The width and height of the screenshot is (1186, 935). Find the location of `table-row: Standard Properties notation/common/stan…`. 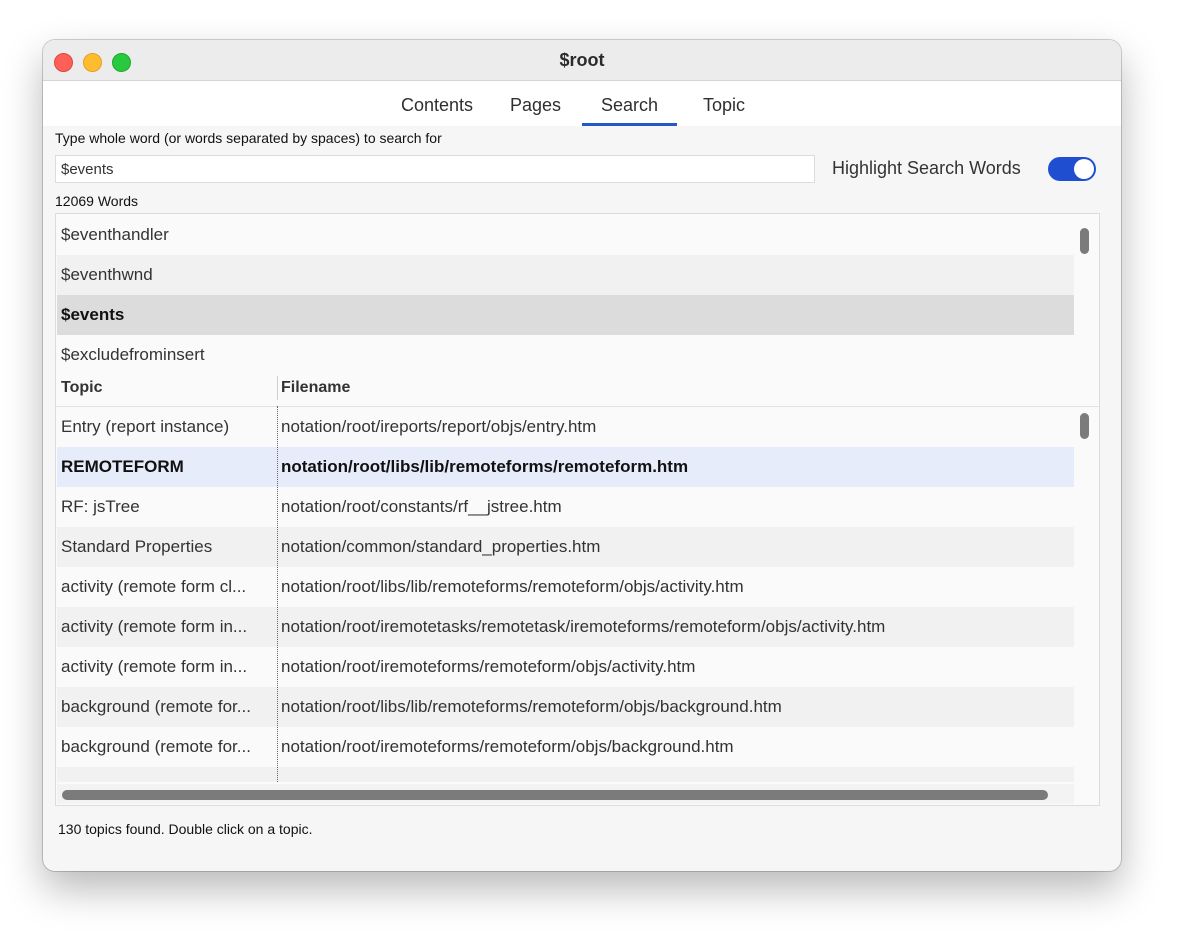

table-row: Standard Properties notation/common/stan… is located at coordinates (565, 547).